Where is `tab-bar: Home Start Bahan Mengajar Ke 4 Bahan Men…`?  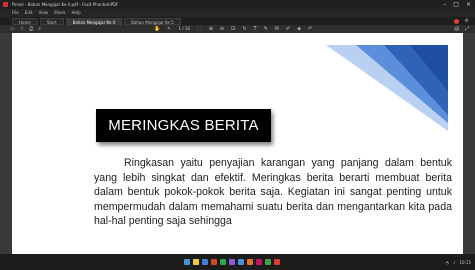 tab-bar: Home Start Bahan Mengajar Ke 4 Bahan Men… is located at coordinates (237, 21).